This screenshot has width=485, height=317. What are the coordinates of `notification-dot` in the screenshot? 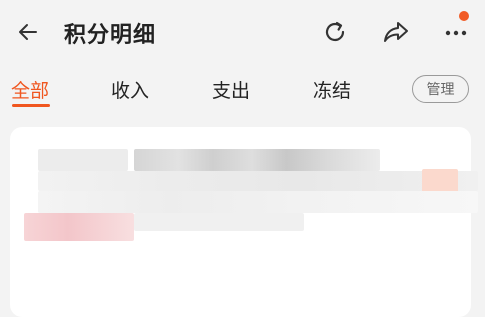 It's located at (464, 16).